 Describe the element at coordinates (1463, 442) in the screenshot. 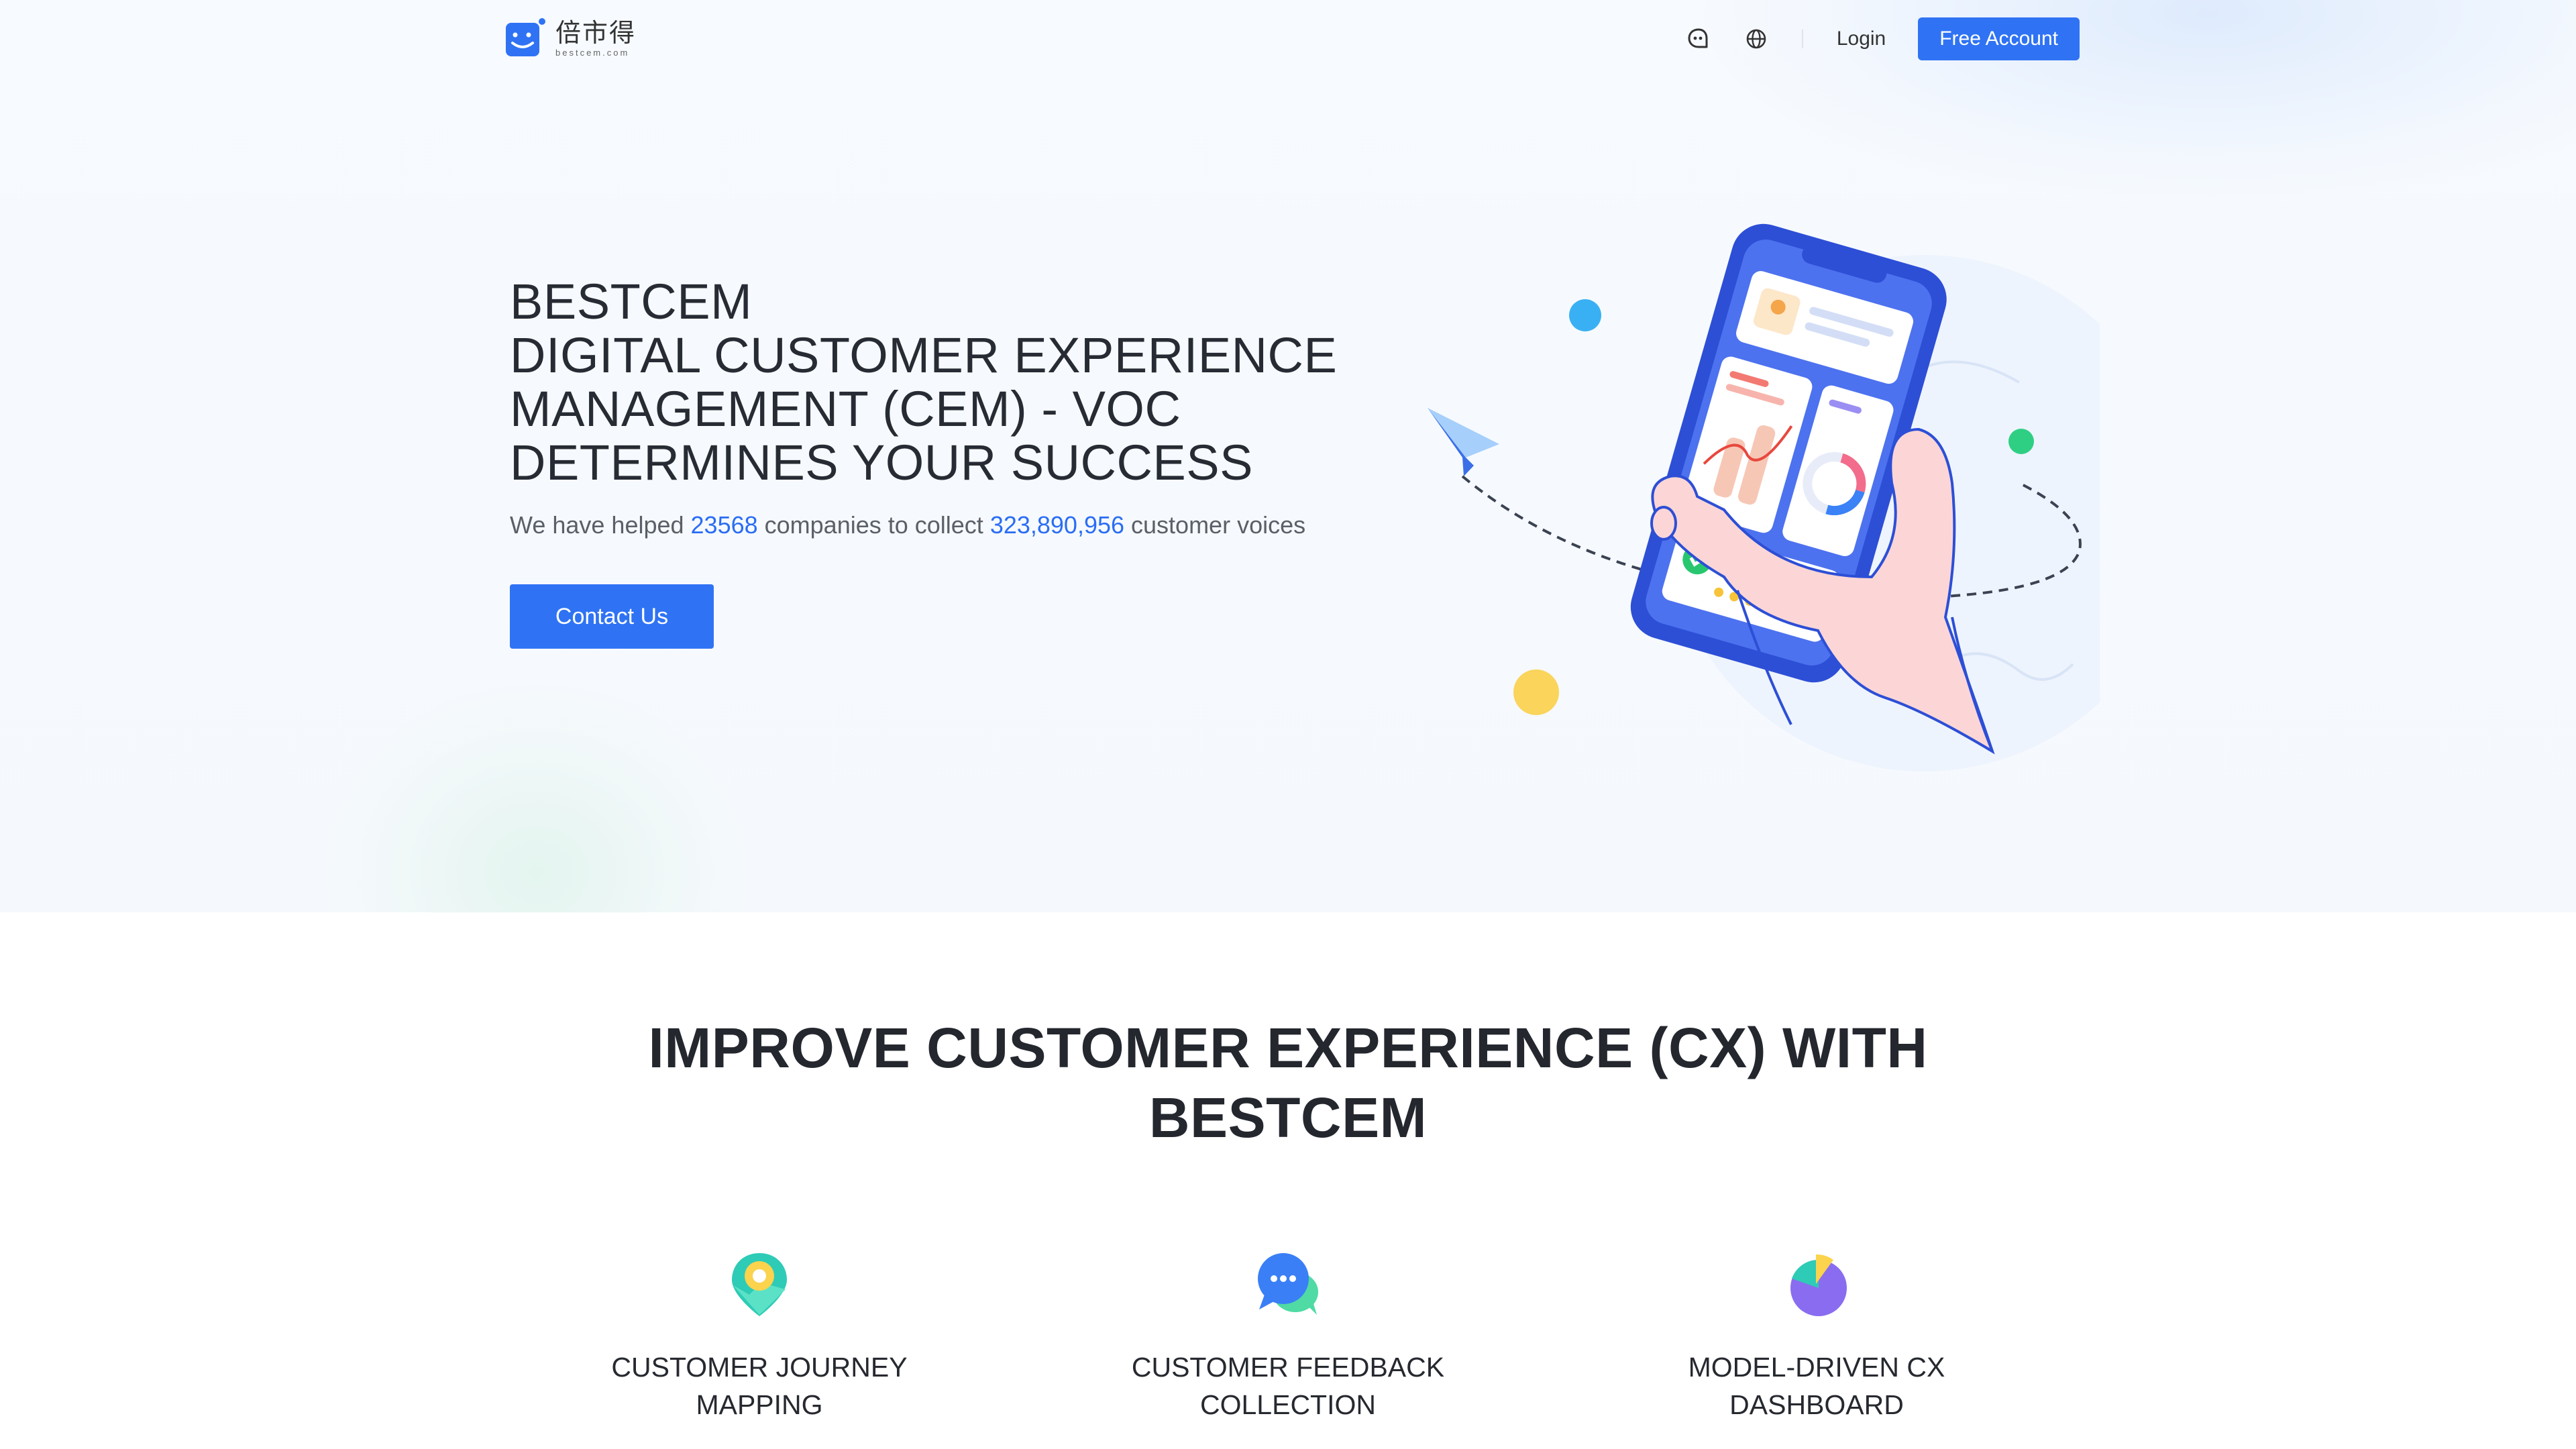

I see `paper-plane-icon` at that location.